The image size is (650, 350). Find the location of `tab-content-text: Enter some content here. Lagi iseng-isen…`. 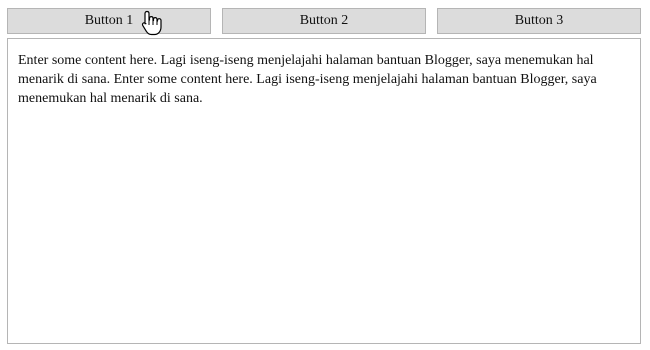

tab-content-text: Enter some content here. Lagi iseng-isen… is located at coordinates (307, 79).